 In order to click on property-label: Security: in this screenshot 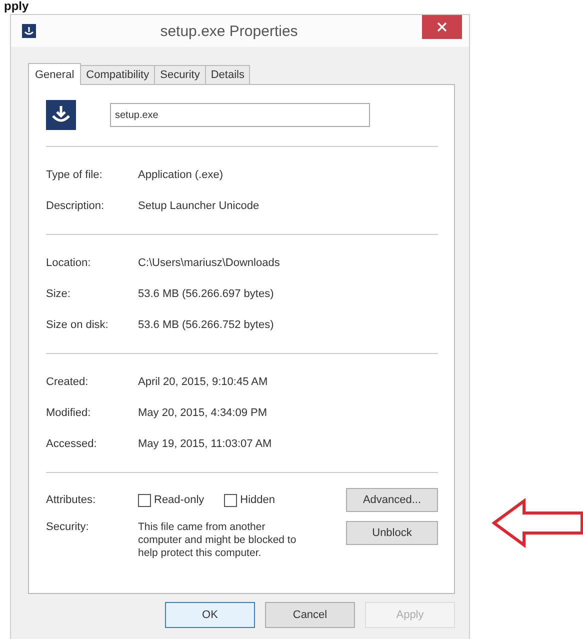, I will do `click(68, 527)`.